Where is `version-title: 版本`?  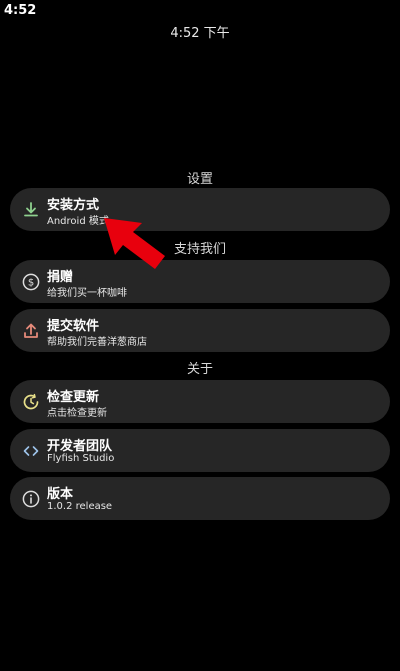 version-title: 版本 is located at coordinates (60, 494).